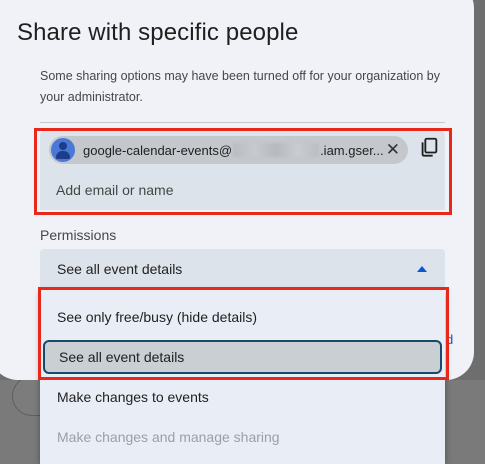 The width and height of the screenshot is (485, 464). I want to click on option-make-changes: Make changes to events, so click(242, 397).